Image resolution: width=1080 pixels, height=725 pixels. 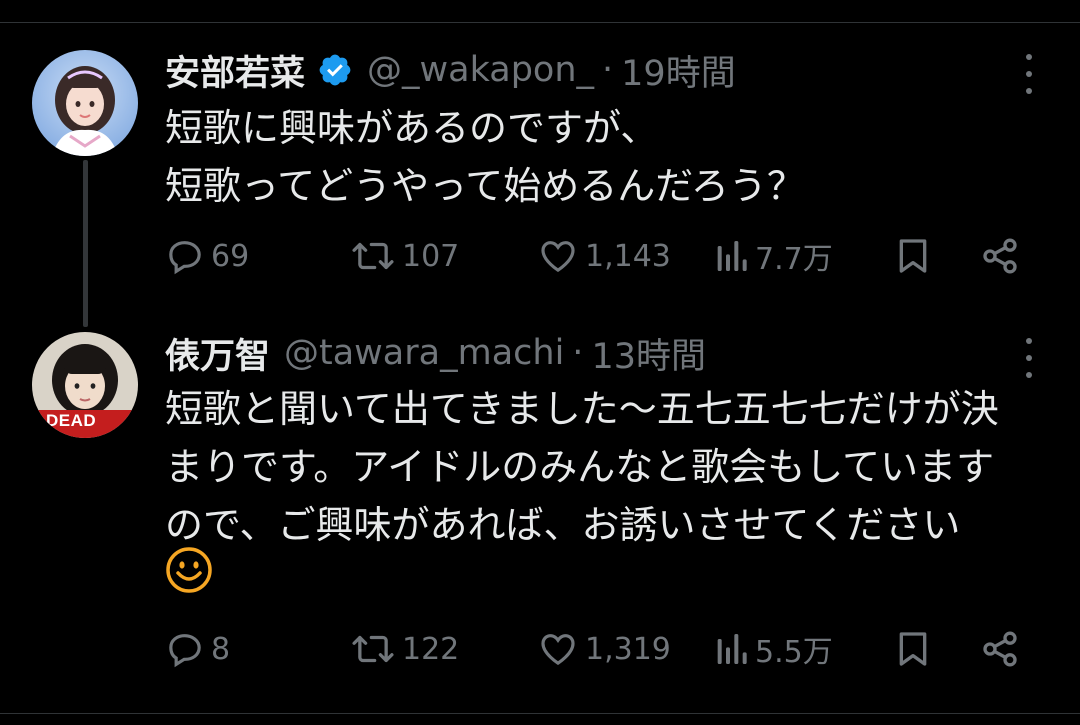 What do you see at coordinates (335, 70) in the screenshot?
I see `verified-icon` at bounding box center [335, 70].